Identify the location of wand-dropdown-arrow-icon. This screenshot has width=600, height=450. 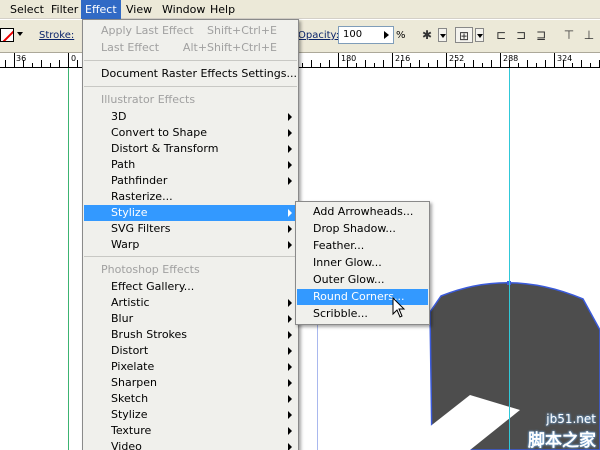
(442, 35).